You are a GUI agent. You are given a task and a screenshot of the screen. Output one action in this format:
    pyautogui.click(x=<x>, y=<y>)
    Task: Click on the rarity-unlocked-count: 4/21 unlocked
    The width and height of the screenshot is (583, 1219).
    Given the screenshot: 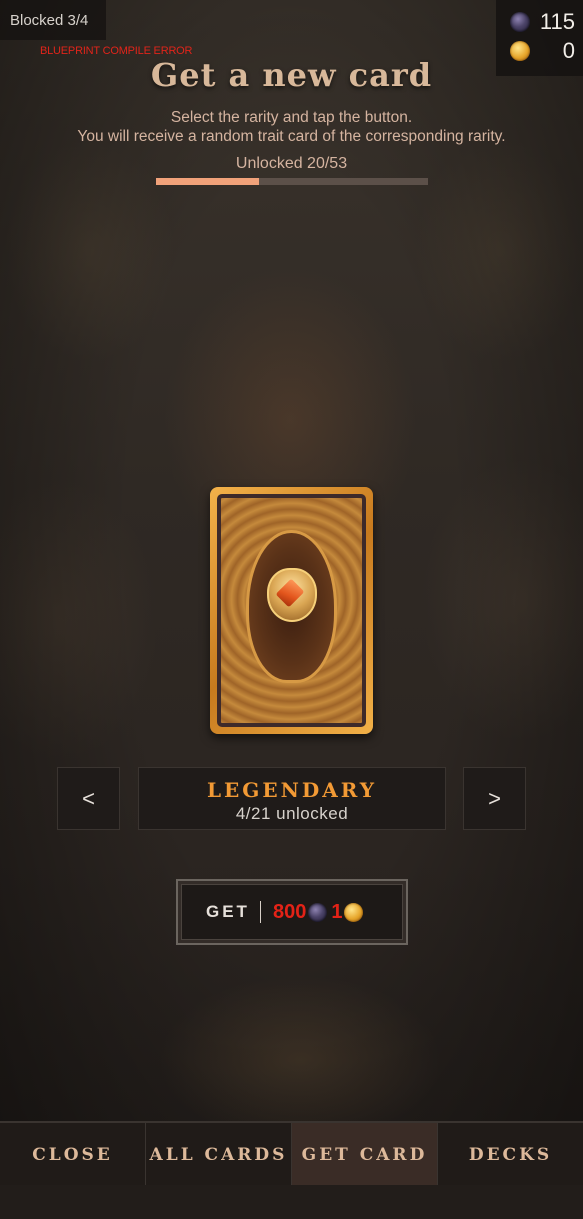 What is the action you would take?
    pyautogui.click(x=292, y=813)
    